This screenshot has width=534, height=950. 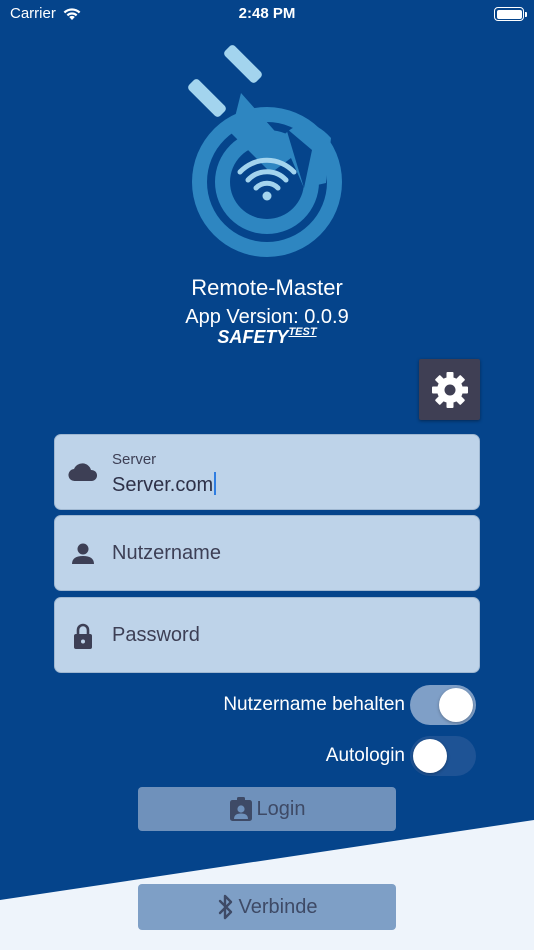 I want to click on cloud-icon, so click(x=83, y=472).